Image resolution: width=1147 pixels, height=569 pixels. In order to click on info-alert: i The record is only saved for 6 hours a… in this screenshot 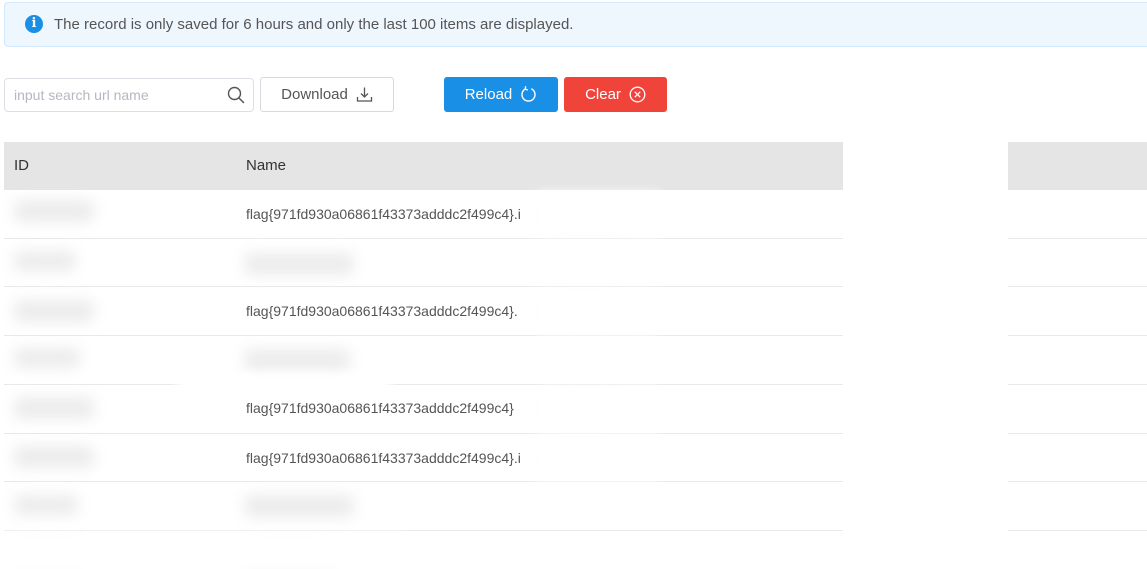, I will do `click(575, 24)`.